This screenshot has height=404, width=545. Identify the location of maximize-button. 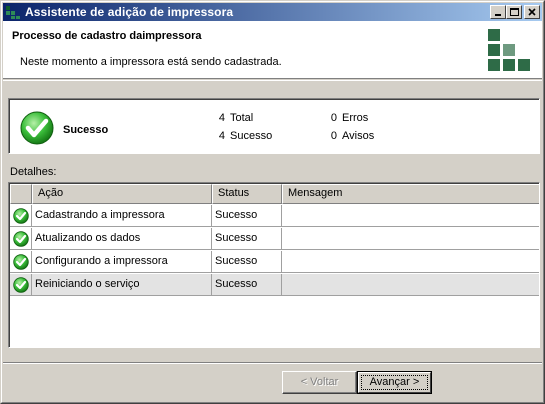
(514, 12).